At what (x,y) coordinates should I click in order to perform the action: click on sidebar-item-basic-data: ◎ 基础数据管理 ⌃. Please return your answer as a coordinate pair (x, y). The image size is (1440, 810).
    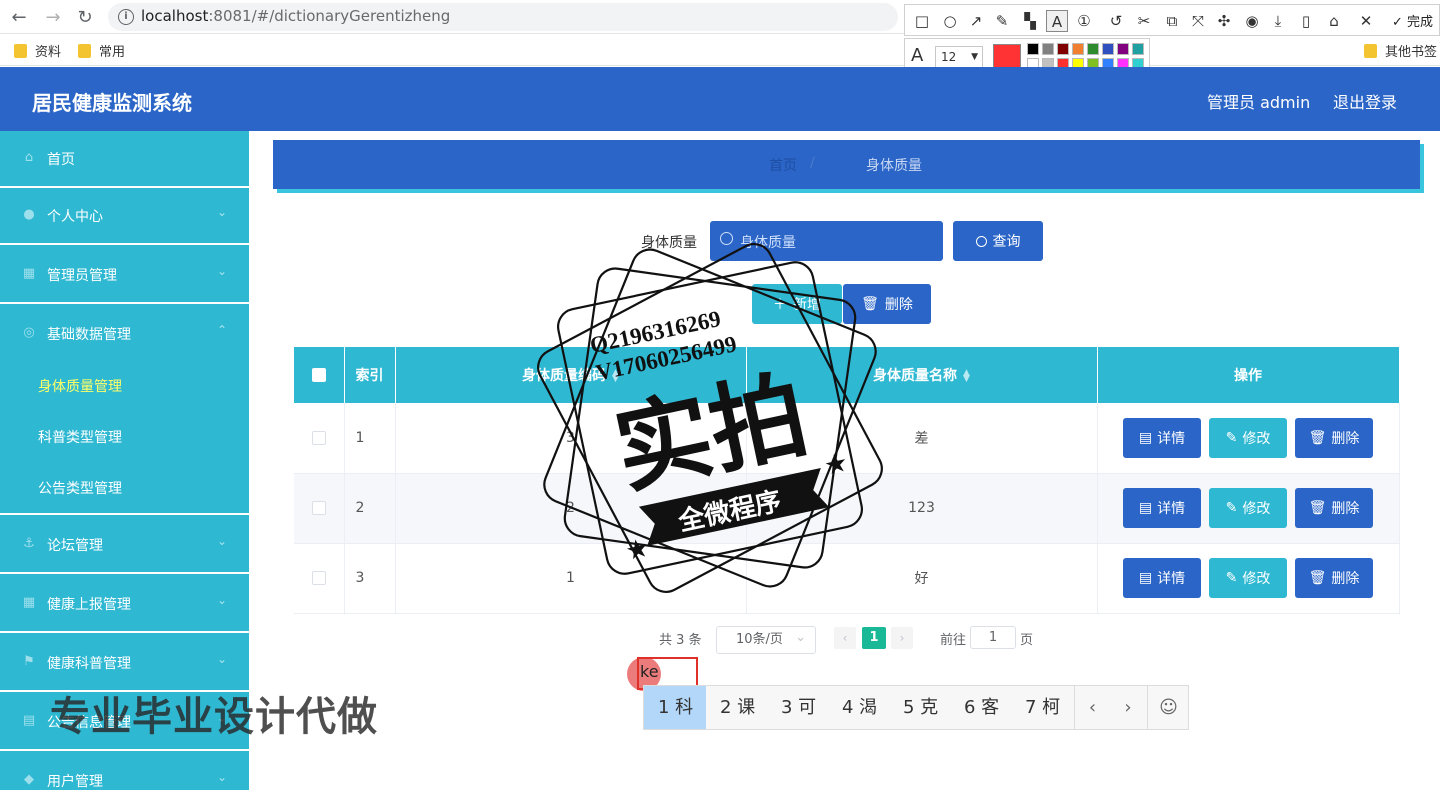
    Looking at the image, I should click on (124, 334).